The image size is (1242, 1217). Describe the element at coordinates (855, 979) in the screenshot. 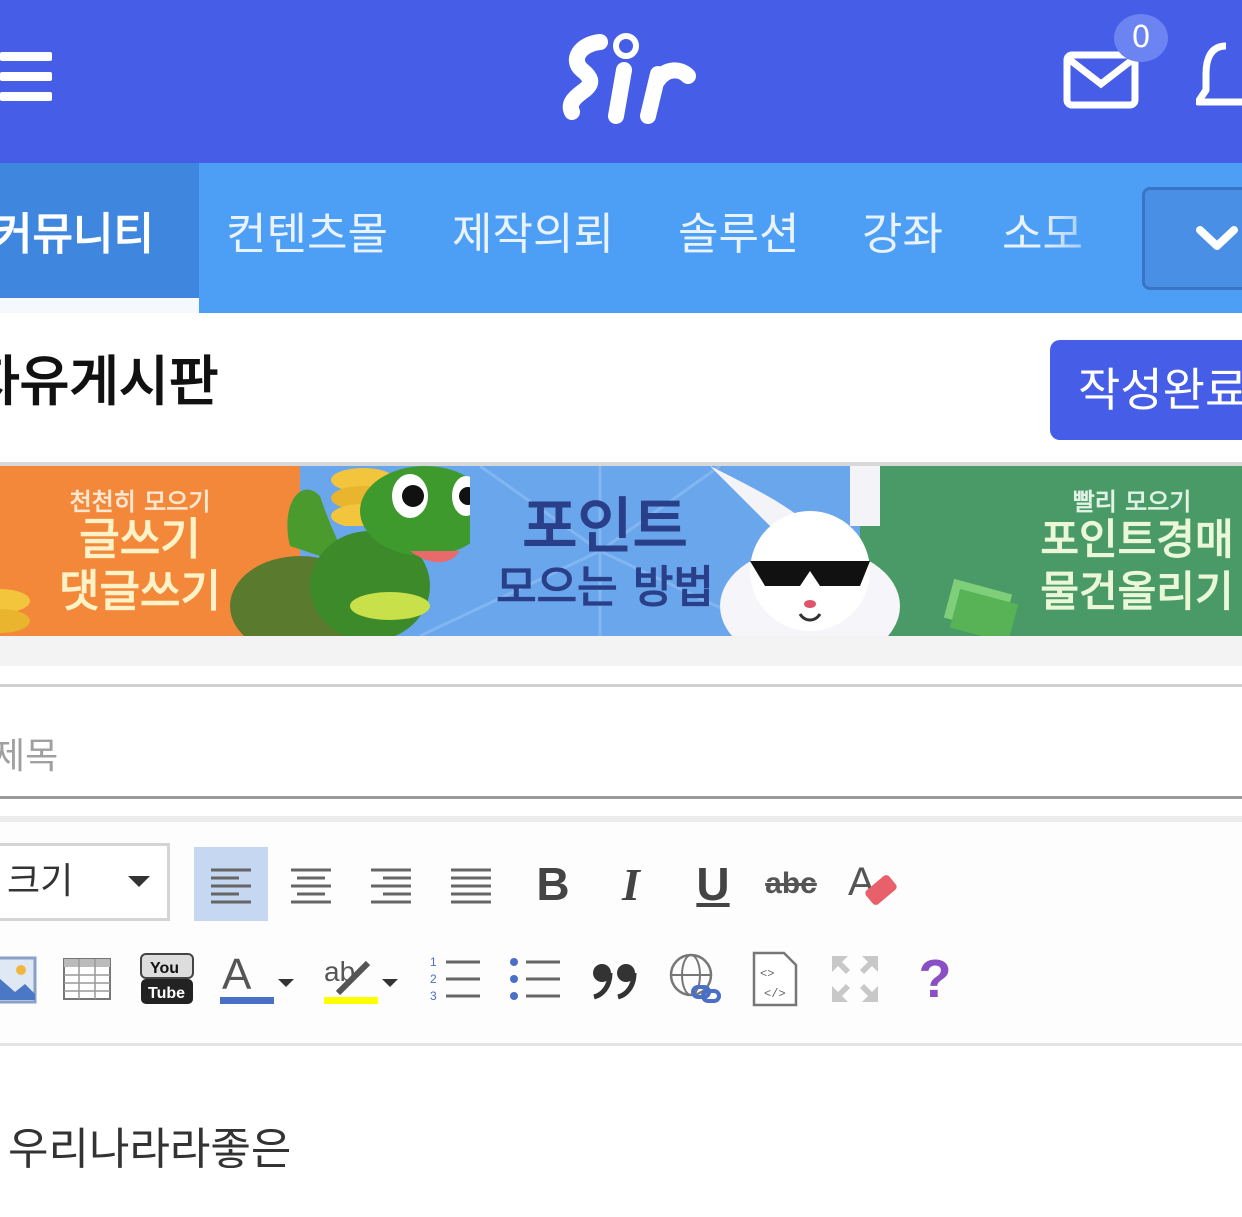

I see `fullscreen-icon` at that location.